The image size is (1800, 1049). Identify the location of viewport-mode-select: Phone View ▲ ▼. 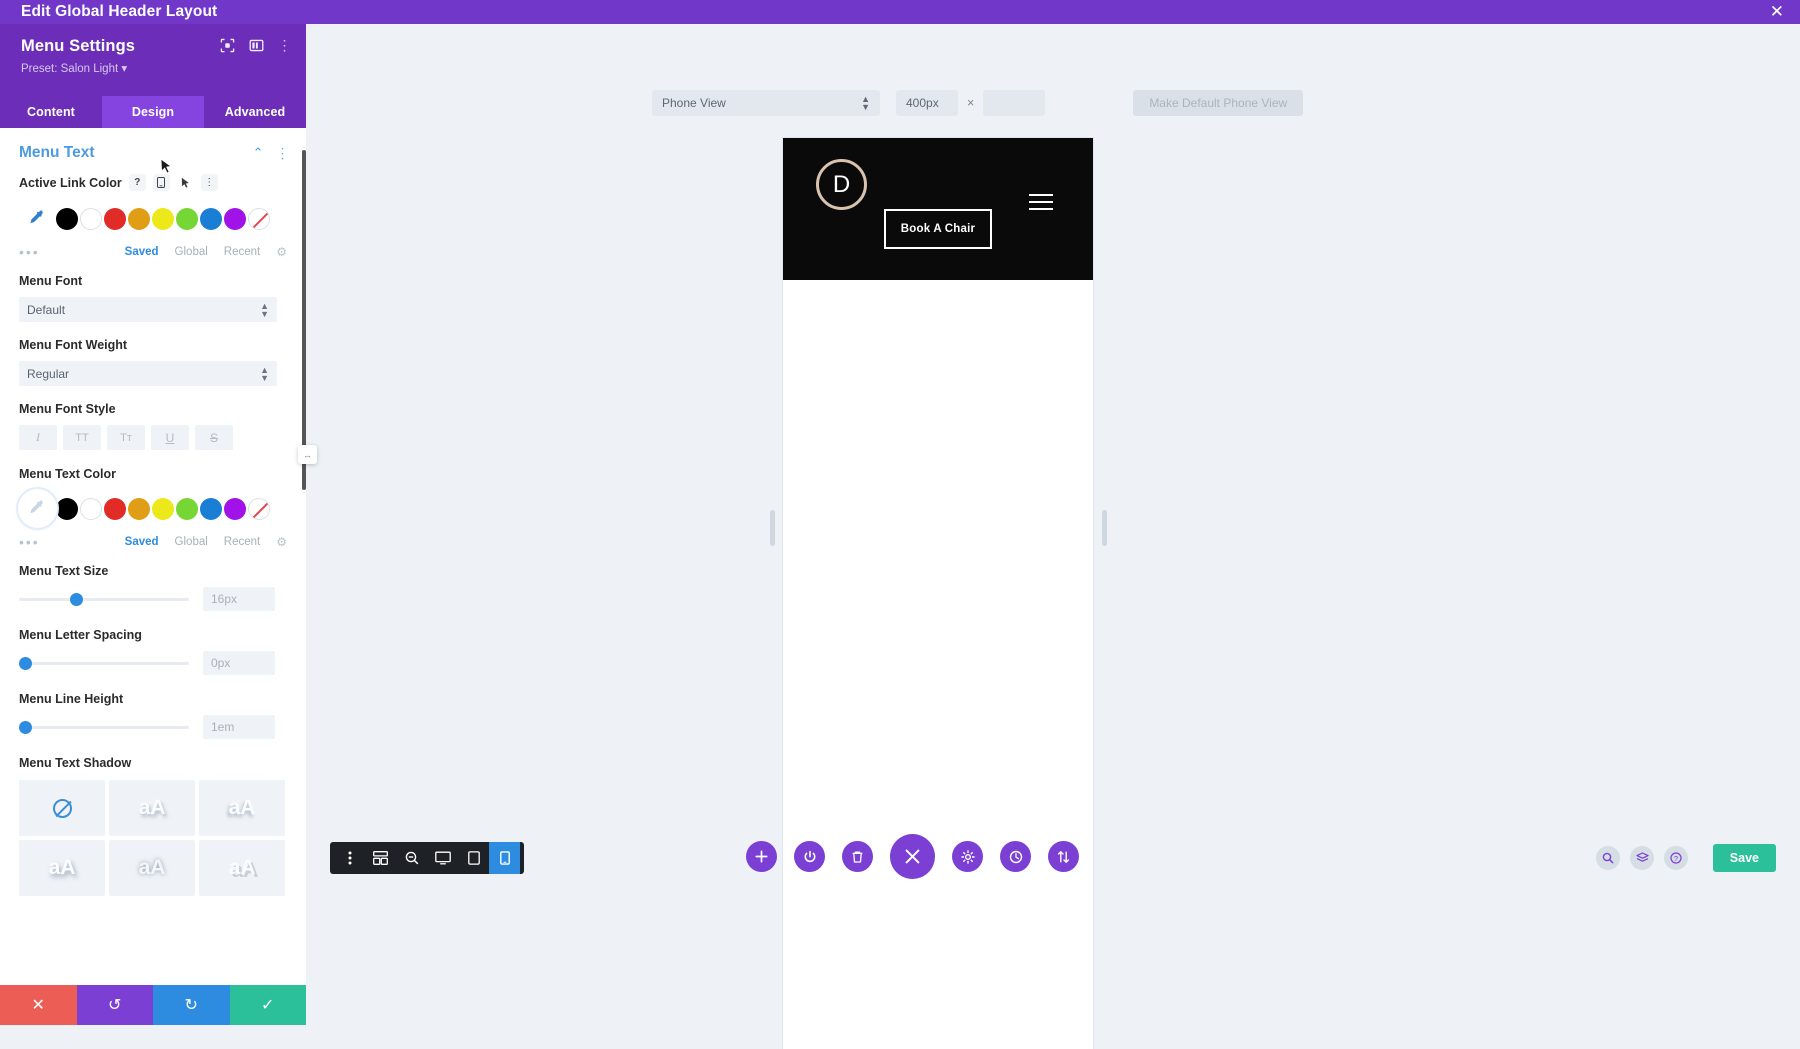
(766, 103).